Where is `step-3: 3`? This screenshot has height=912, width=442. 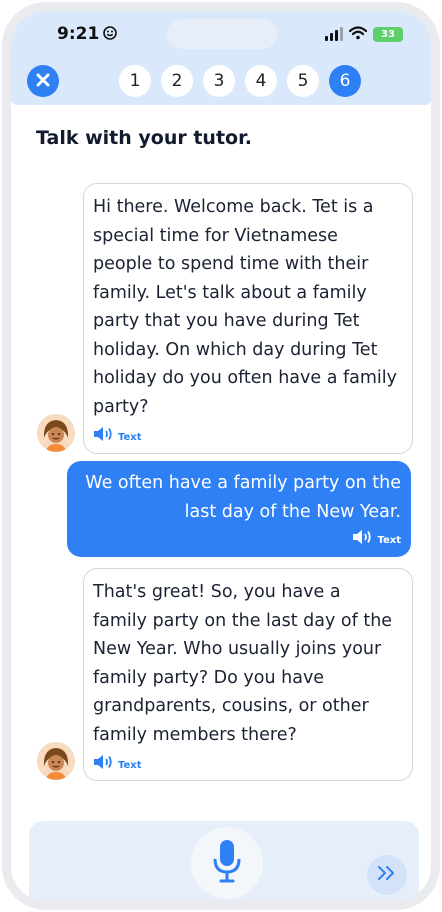
step-3: 3 is located at coordinates (219, 81).